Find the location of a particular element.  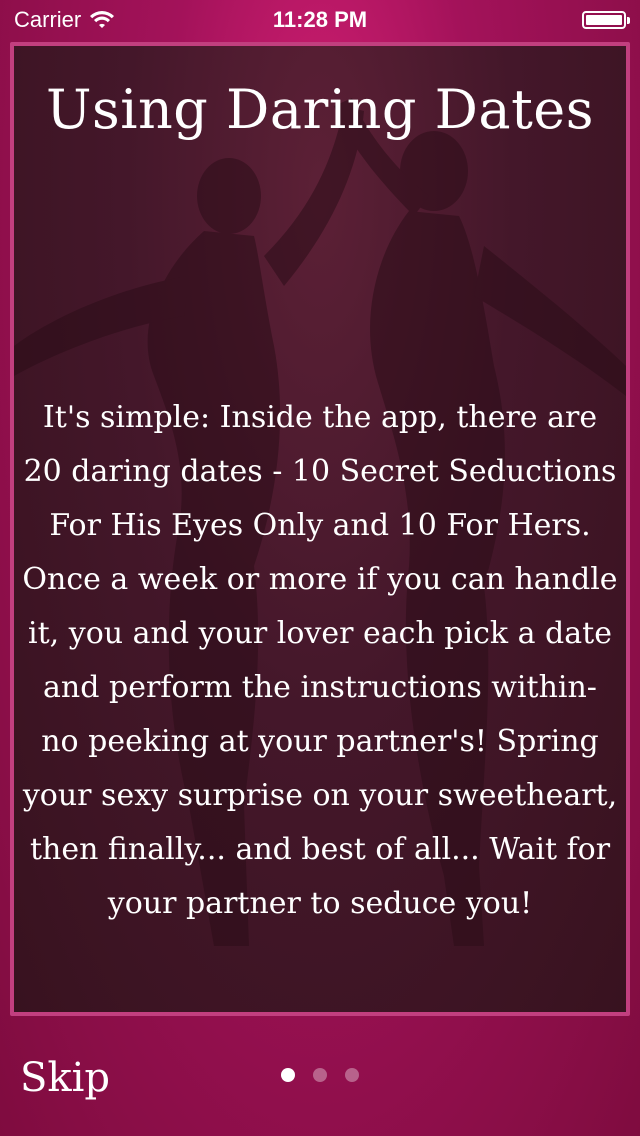

battery-icon is located at coordinates (606, 20).